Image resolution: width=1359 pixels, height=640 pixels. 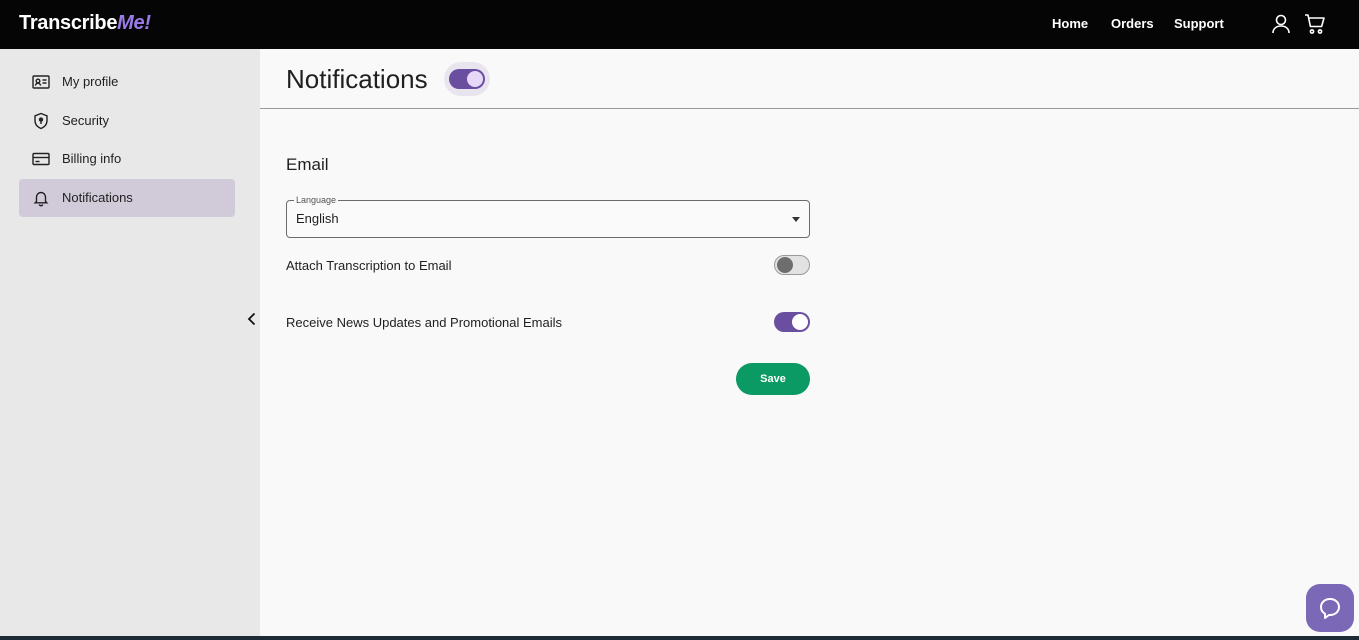 I want to click on sidebar-item-my-profile: My profile, so click(x=127, y=82).